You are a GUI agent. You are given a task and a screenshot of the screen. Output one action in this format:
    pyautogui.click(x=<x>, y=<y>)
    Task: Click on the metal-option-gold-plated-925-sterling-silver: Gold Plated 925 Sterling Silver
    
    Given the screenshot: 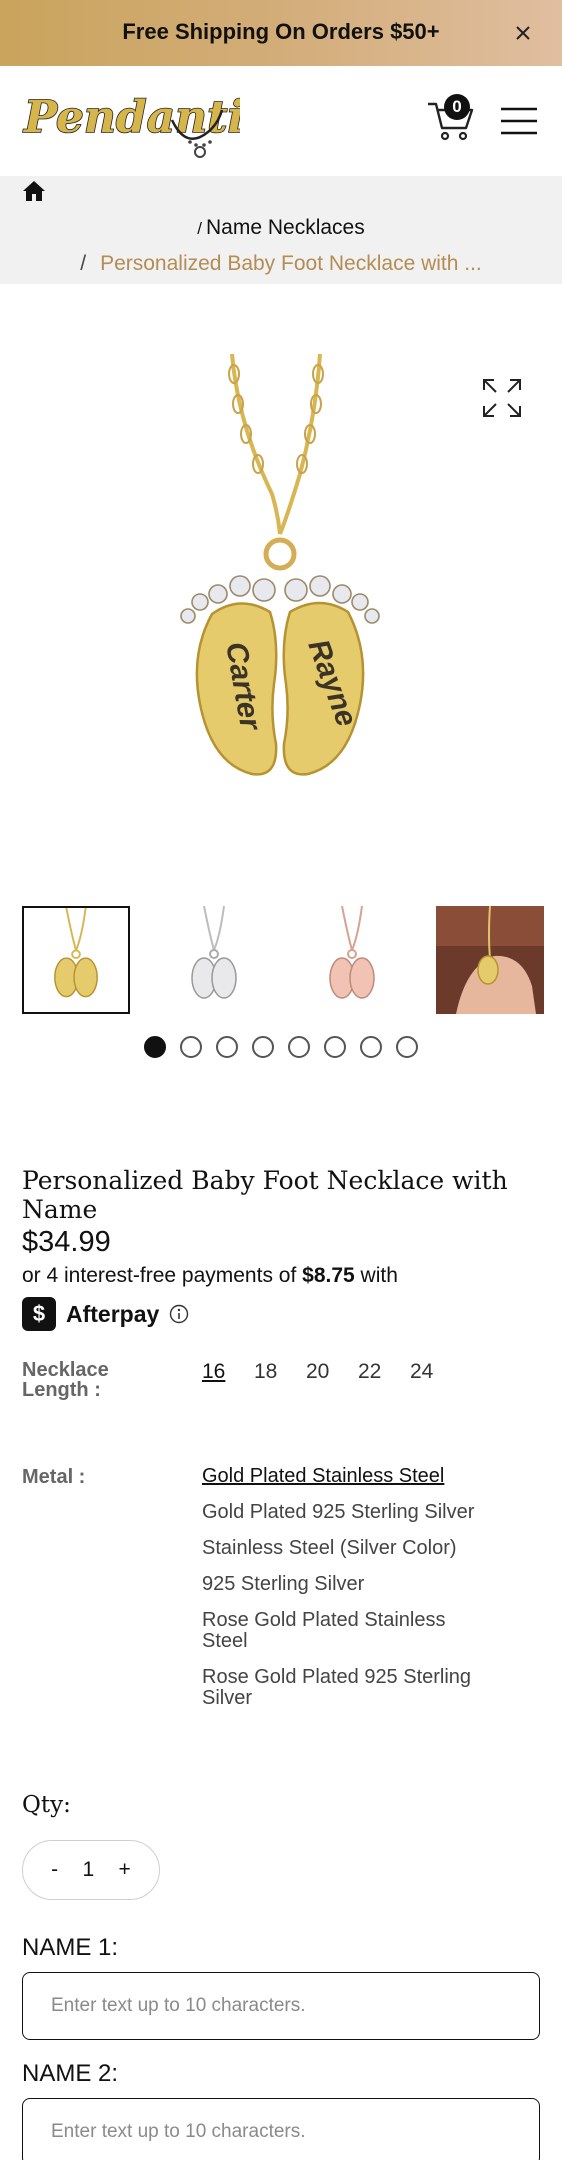 What is the action you would take?
    pyautogui.click(x=347, y=1512)
    